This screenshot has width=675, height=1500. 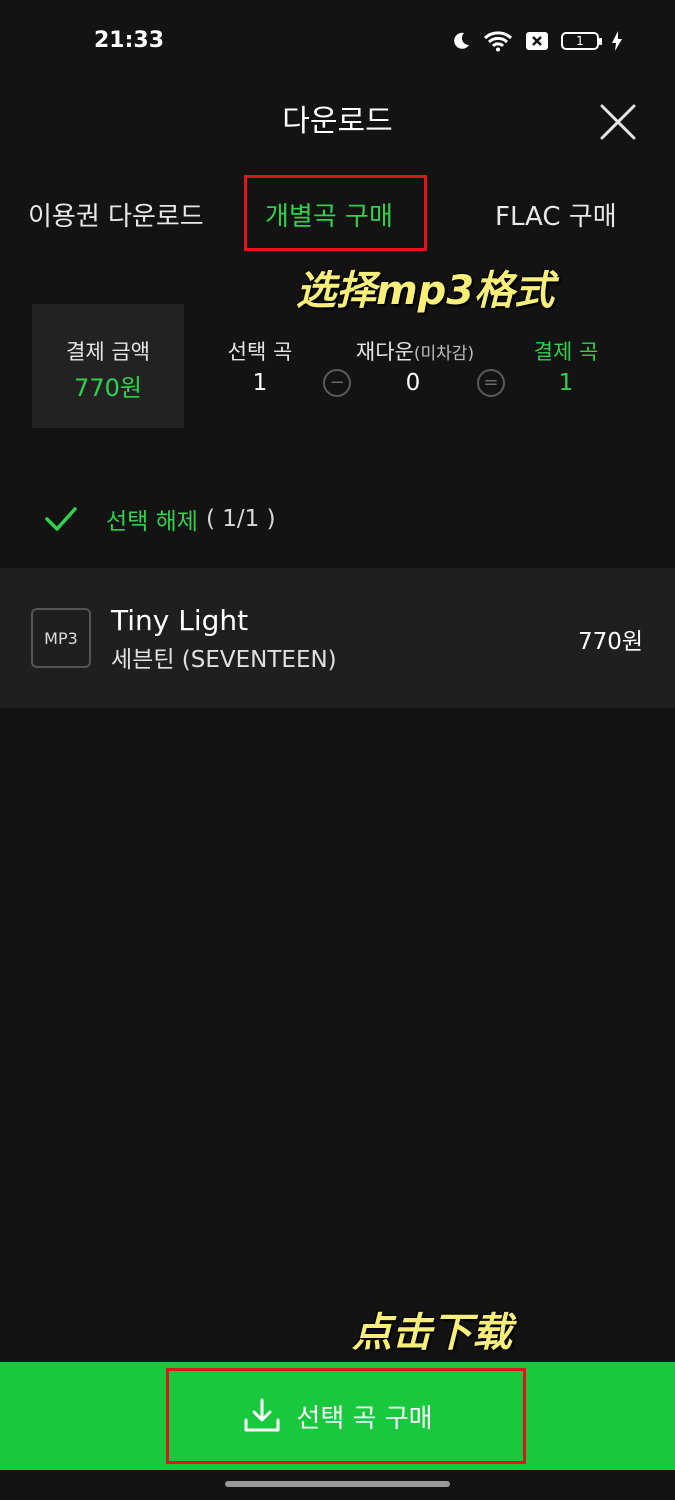 What do you see at coordinates (224, 660) in the screenshot?
I see `track-artist: 세븐틴 (SEVENTEEN)` at bounding box center [224, 660].